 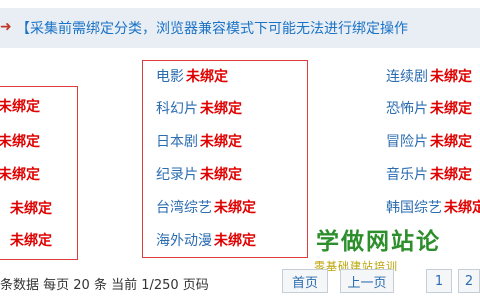 I want to click on category-row: 日本剧 未绑定, so click(x=199, y=141).